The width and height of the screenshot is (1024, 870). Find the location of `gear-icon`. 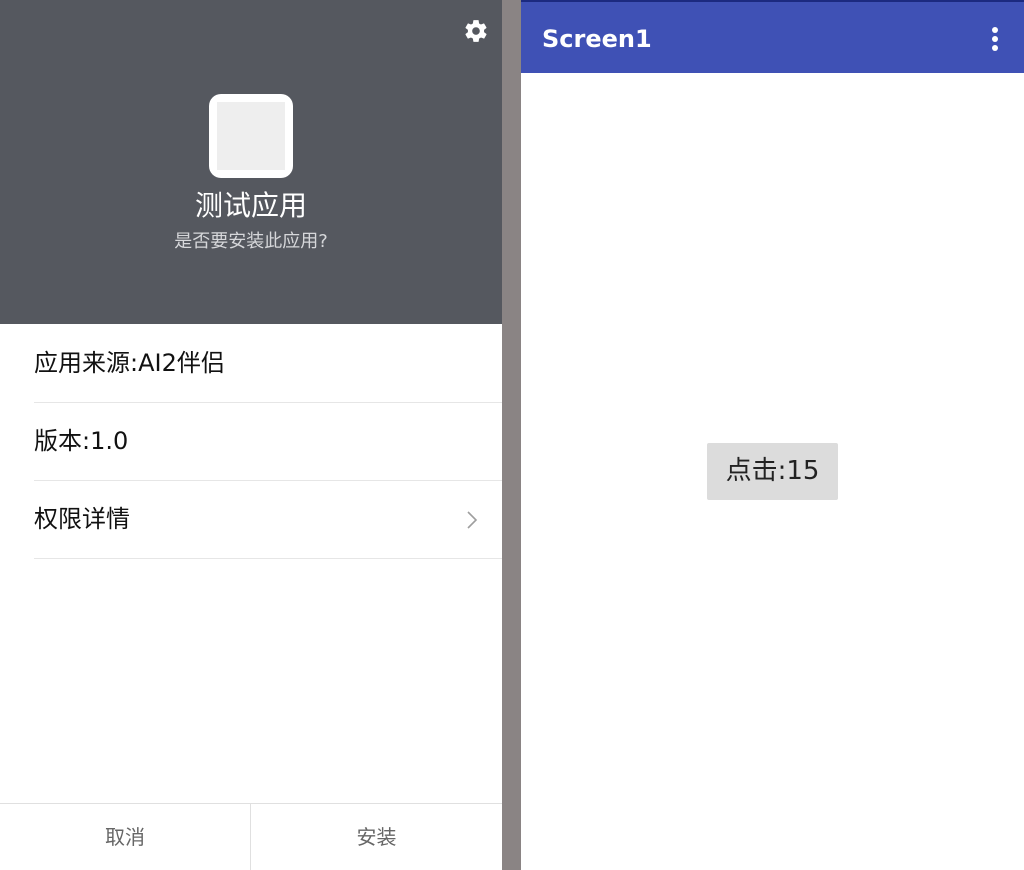

gear-icon is located at coordinates (476, 31).